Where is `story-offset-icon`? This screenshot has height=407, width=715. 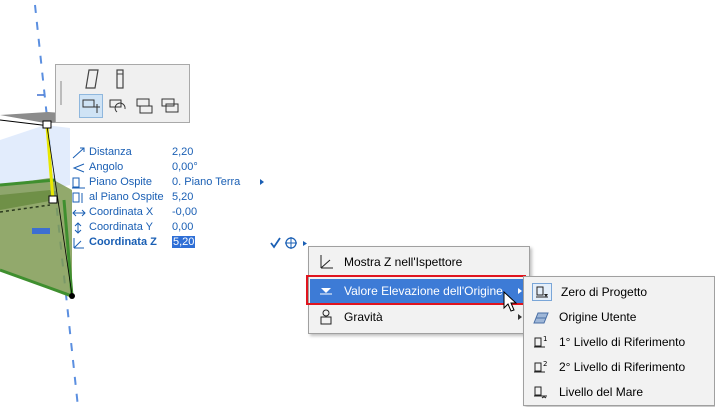 story-offset-icon is located at coordinates (77, 197).